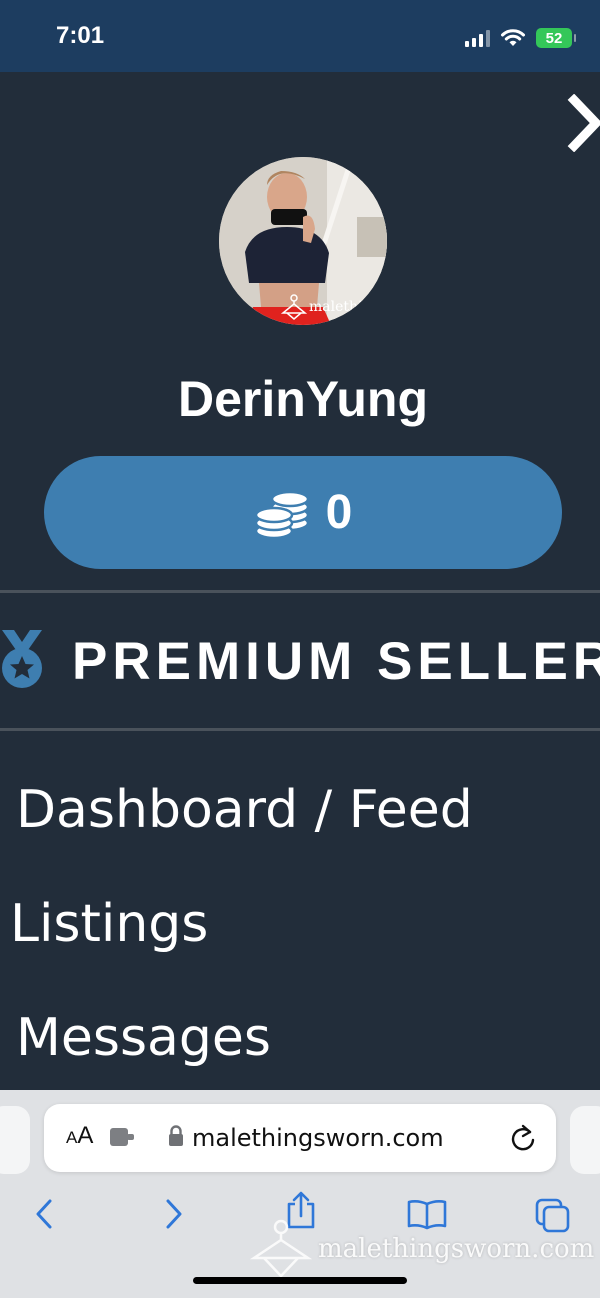  What do you see at coordinates (477, 38) in the screenshot?
I see `cellular-signal-icon` at bounding box center [477, 38].